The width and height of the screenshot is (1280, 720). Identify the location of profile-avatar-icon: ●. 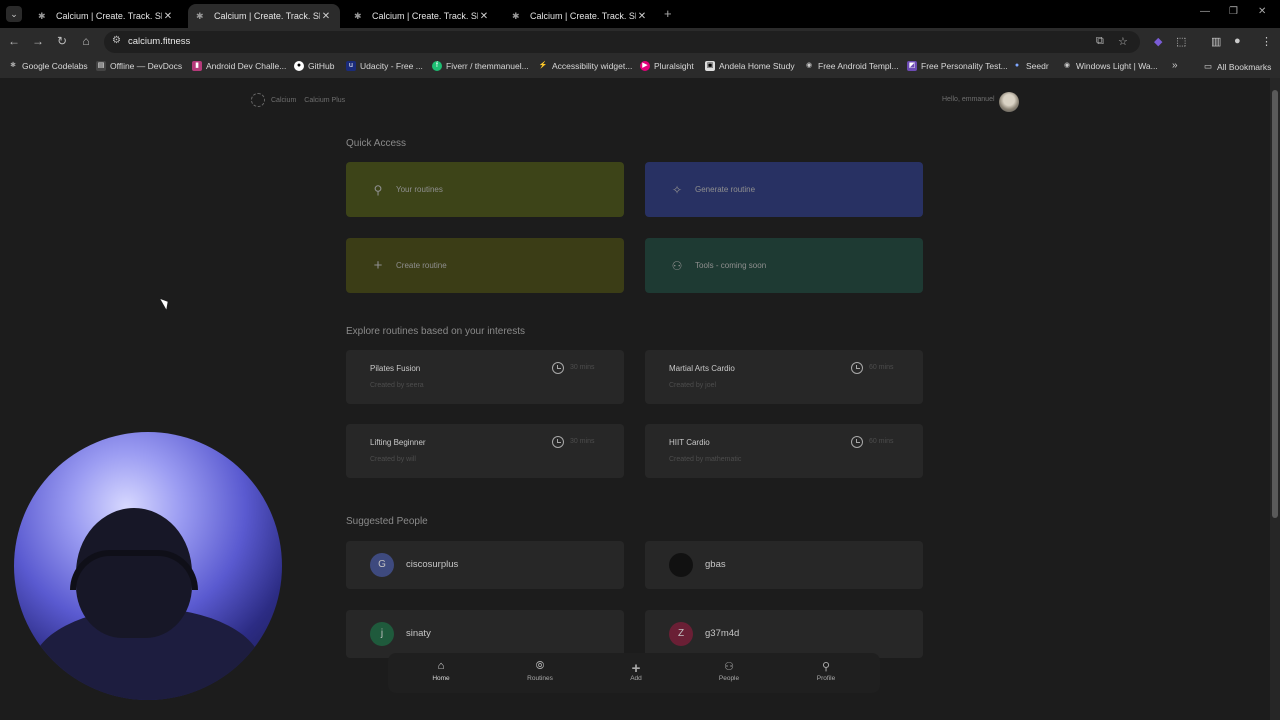
(1237, 41).